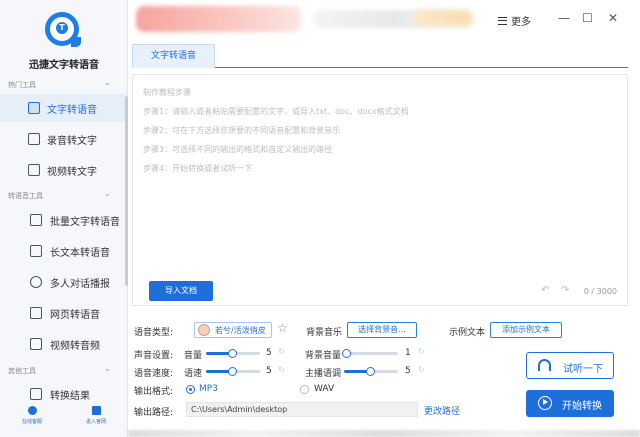  Describe the element at coordinates (32, 415) in the screenshot. I see `online-service-link: 在线客服` at that location.